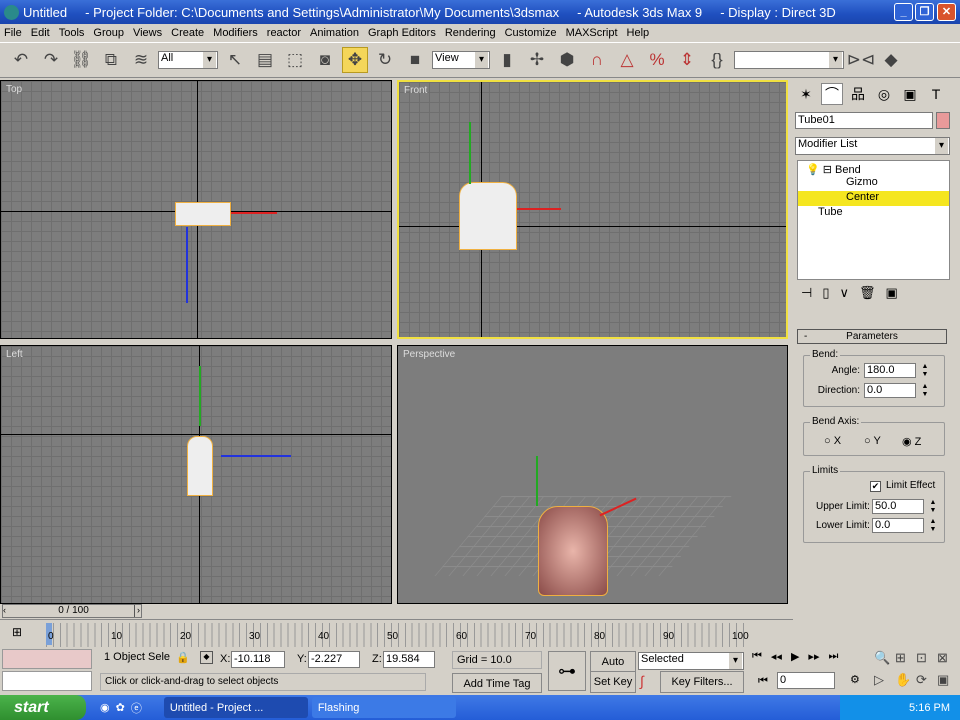 This screenshot has width=960, height=720. I want to click on hierarchy-tab-icon: 品, so click(858, 94).